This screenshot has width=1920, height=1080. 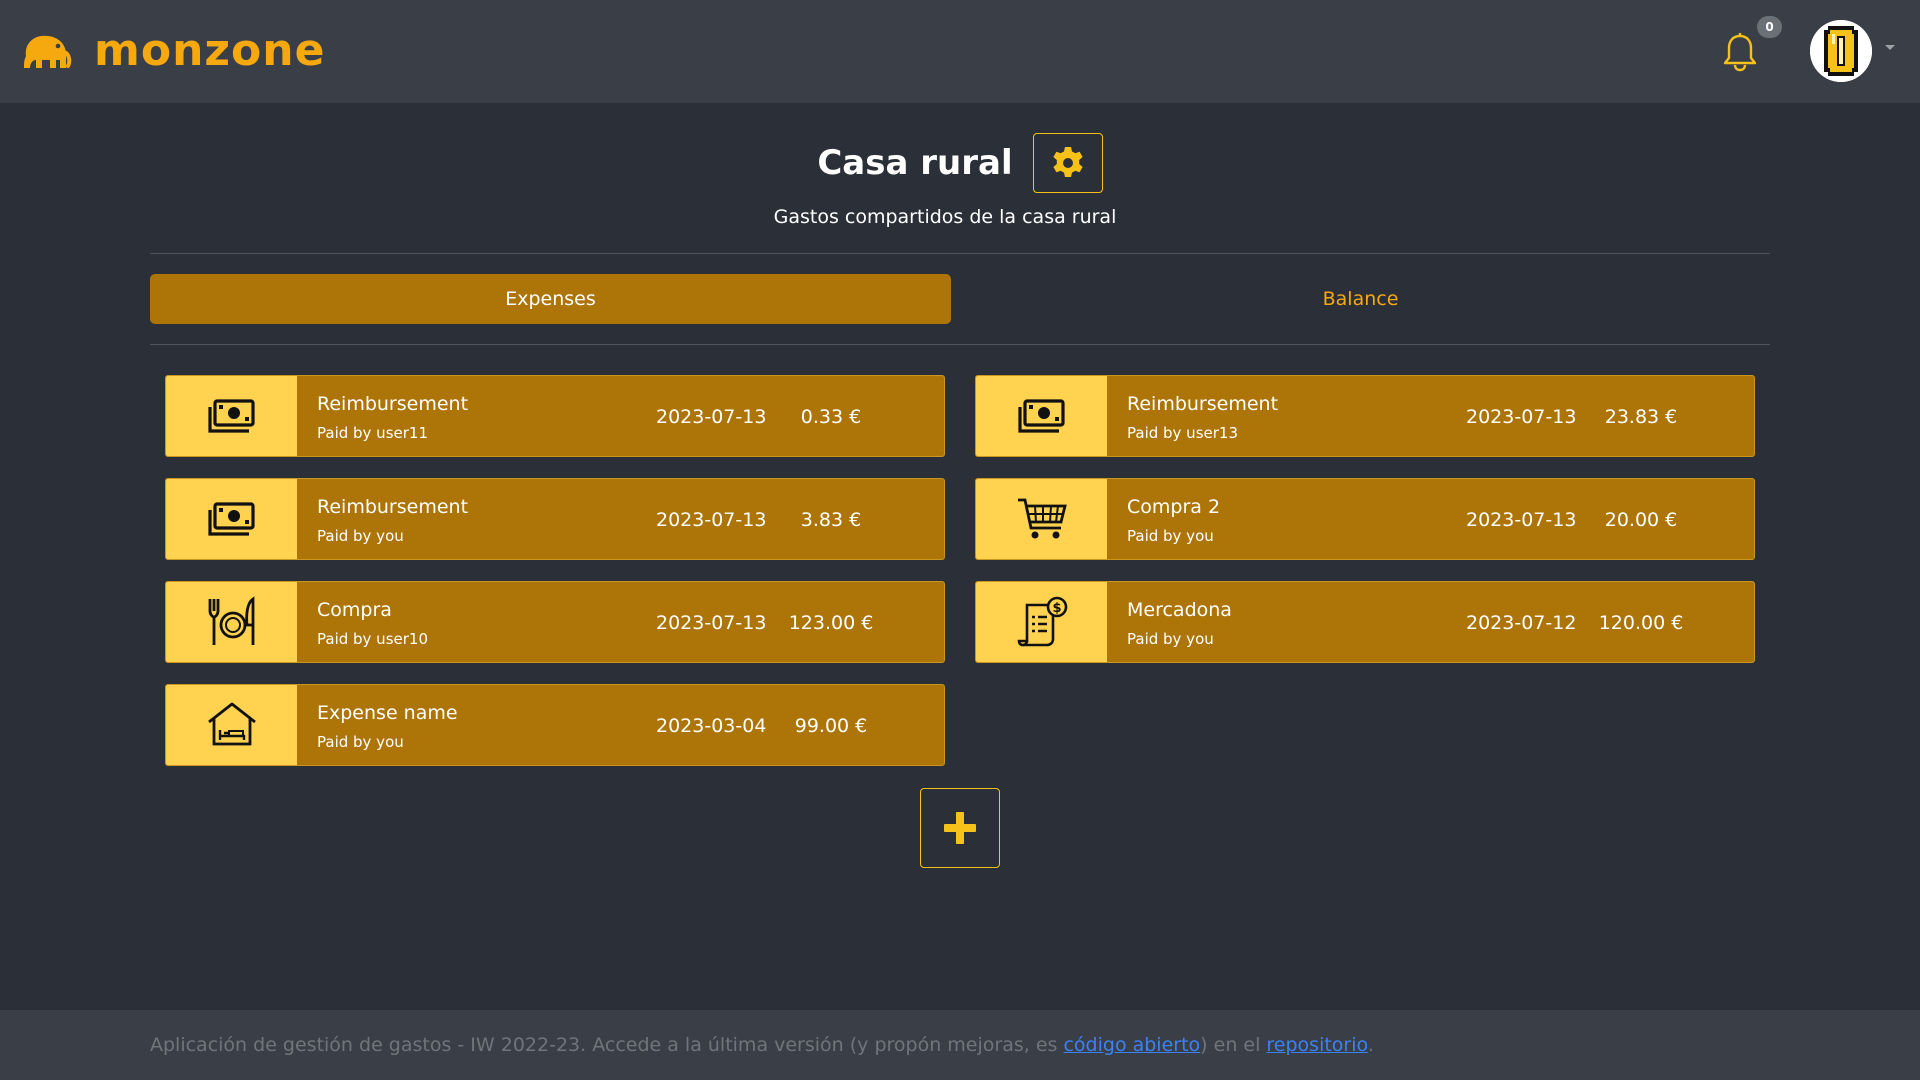 I want to click on expense-date: 2023-03-04, so click(x=711, y=726).